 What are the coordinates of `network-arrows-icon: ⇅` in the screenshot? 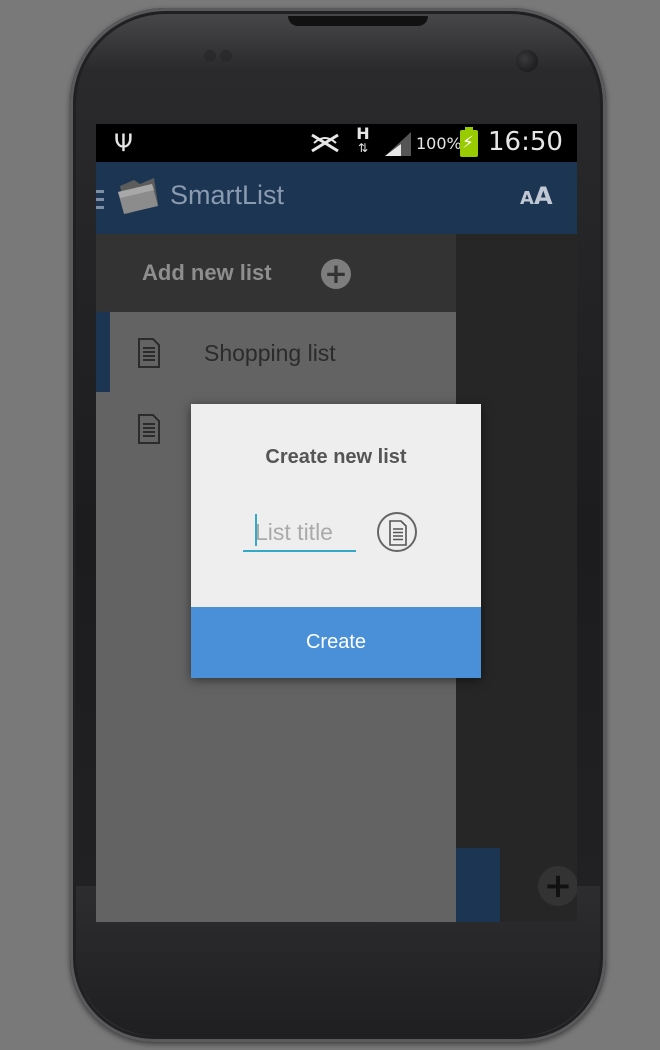 It's located at (363, 148).